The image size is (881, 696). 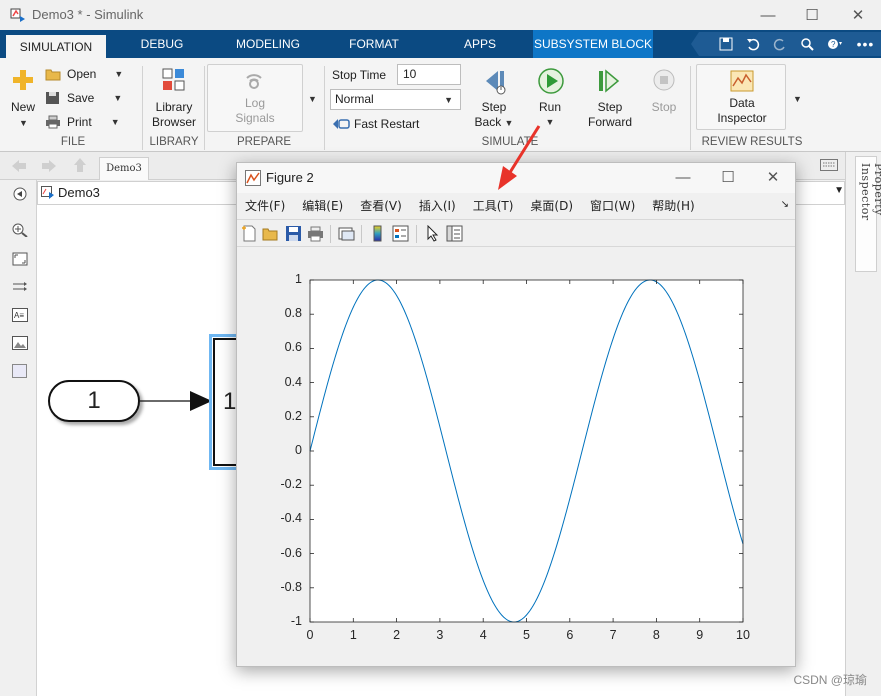 What do you see at coordinates (56, 45) in the screenshot?
I see `tab-simulation: SIMULATION` at bounding box center [56, 45].